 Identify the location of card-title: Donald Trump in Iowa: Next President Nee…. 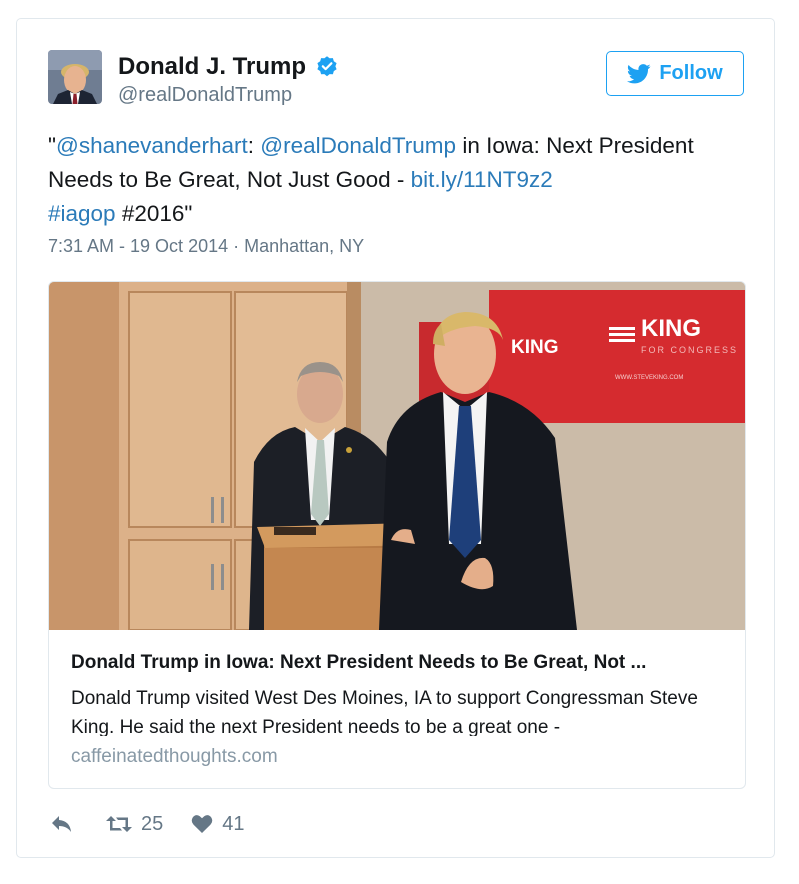
(401, 663).